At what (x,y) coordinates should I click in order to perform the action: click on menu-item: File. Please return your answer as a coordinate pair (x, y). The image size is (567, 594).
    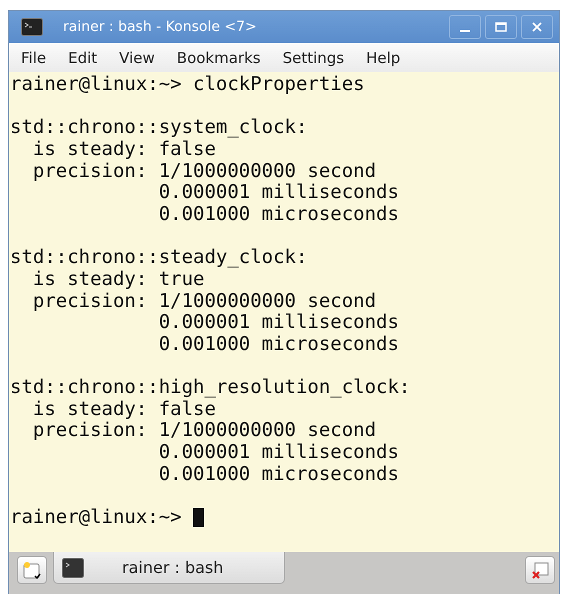
    Looking at the image, I should click on (37, 57).